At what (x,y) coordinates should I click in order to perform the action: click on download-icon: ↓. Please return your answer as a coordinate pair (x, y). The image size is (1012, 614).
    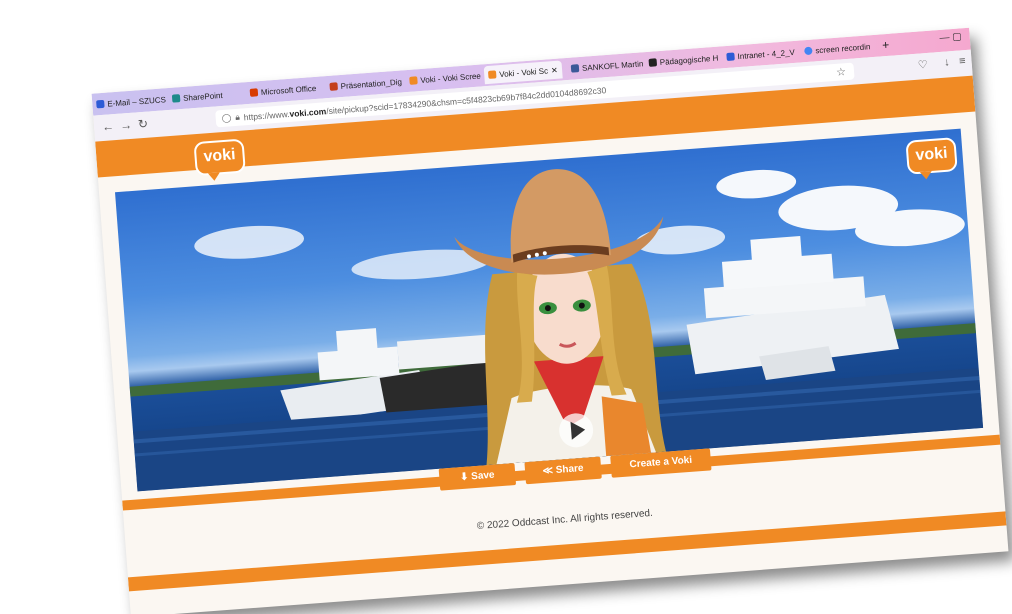
    Looking at the image, I should click on (947, 62).